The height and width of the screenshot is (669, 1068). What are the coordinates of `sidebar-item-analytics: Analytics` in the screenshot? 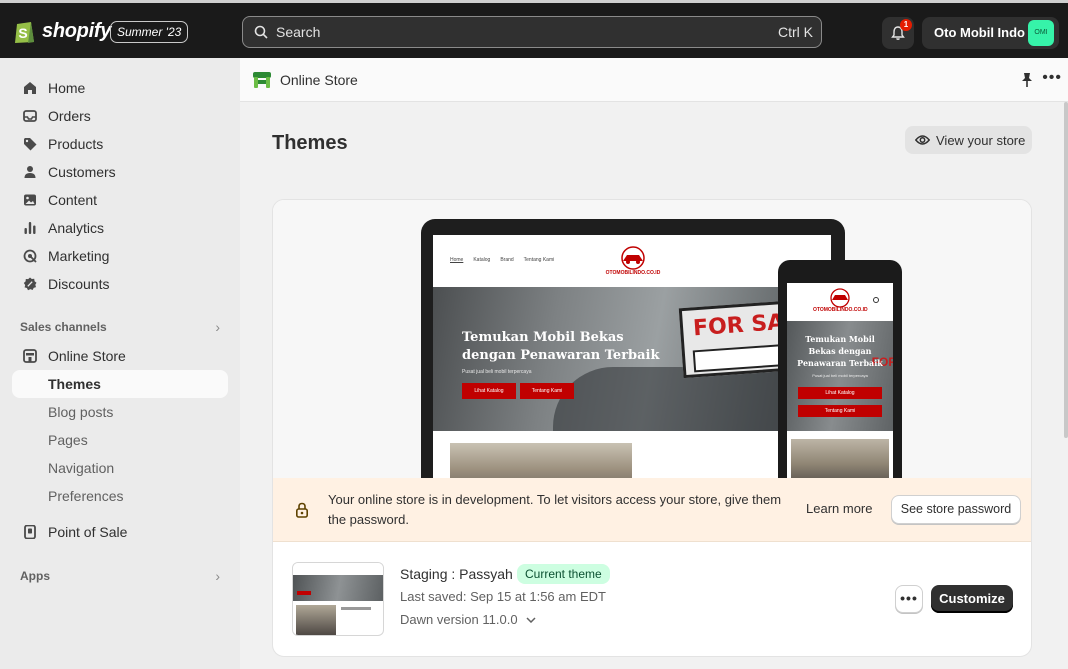 It's located at (120, 228).